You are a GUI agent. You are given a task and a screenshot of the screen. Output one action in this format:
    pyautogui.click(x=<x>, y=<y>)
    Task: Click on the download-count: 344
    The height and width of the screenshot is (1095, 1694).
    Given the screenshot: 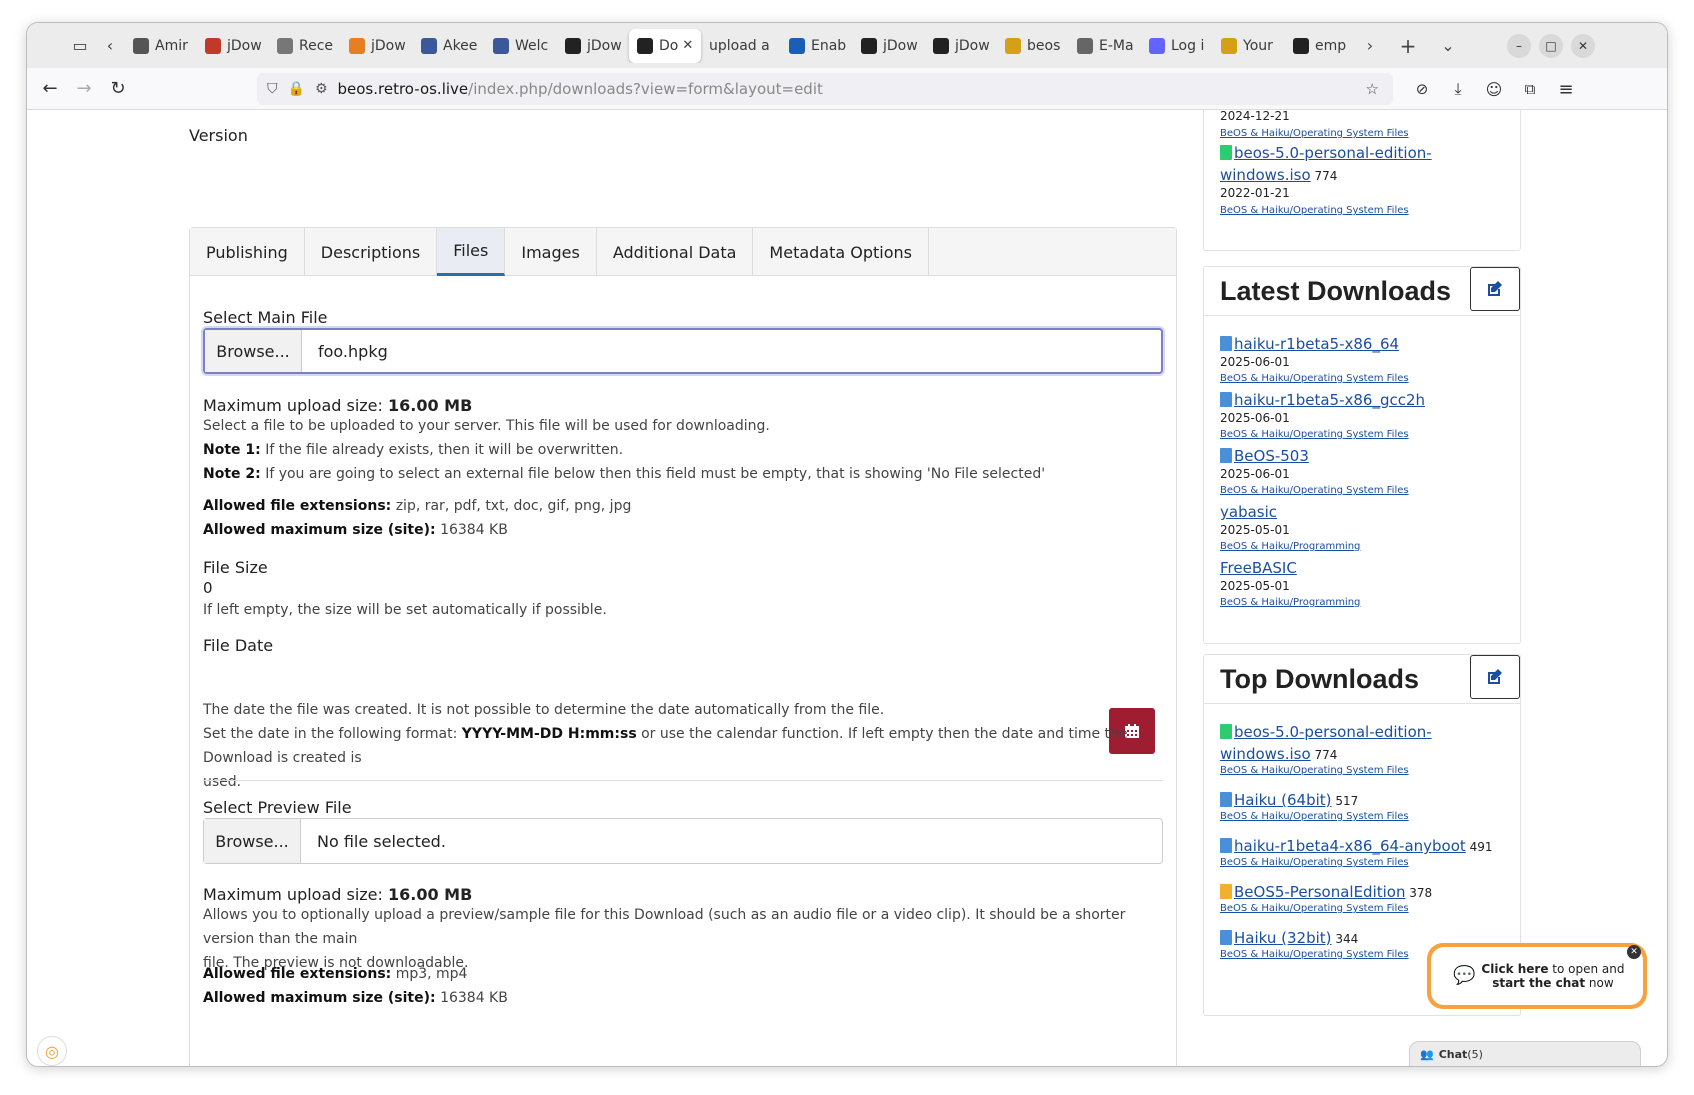 What is the action you would take?
    pyautogui.click(x=1345, y=939)
    